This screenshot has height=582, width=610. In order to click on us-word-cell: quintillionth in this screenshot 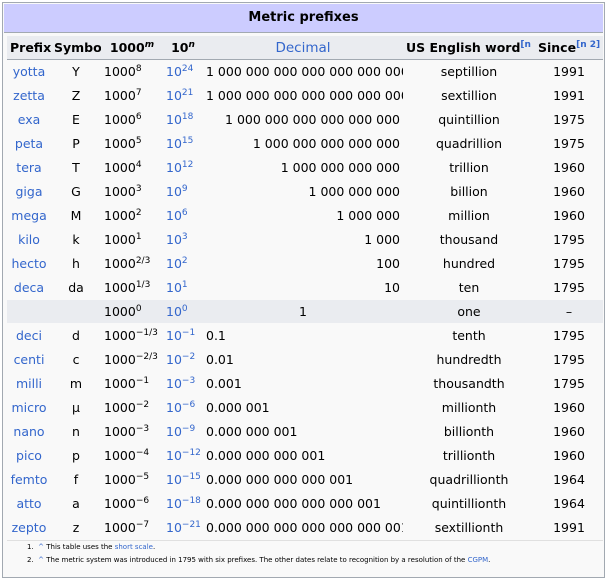, I will do `click(469, 503)`.